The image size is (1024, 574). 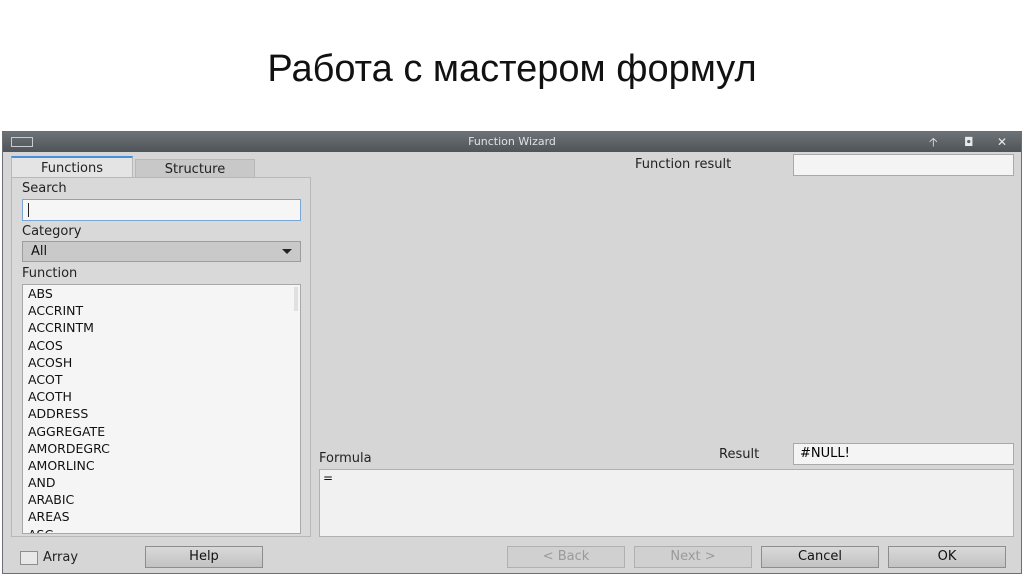 What do you see at coordinates (739, 454) in the screenshot?
I see `result-label: Result` at bounding box center [739, 454].